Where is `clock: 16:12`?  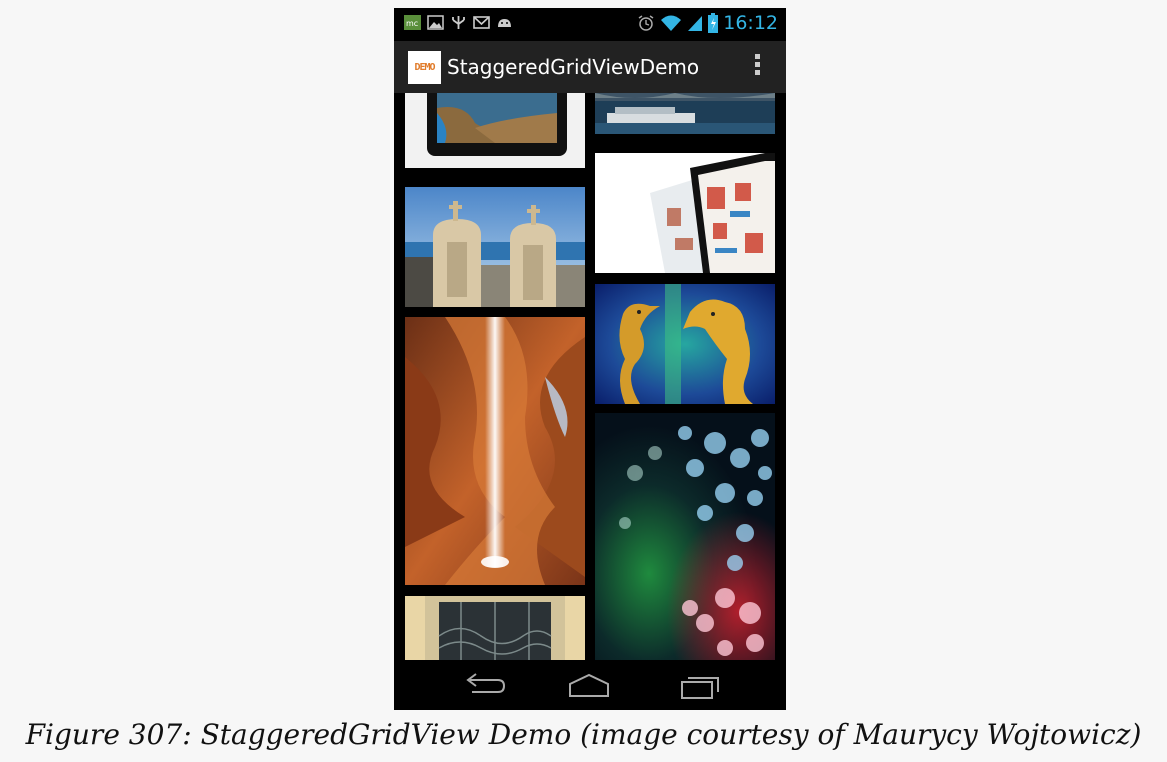
clock: 16:12 is located at coordinates (750, 23).